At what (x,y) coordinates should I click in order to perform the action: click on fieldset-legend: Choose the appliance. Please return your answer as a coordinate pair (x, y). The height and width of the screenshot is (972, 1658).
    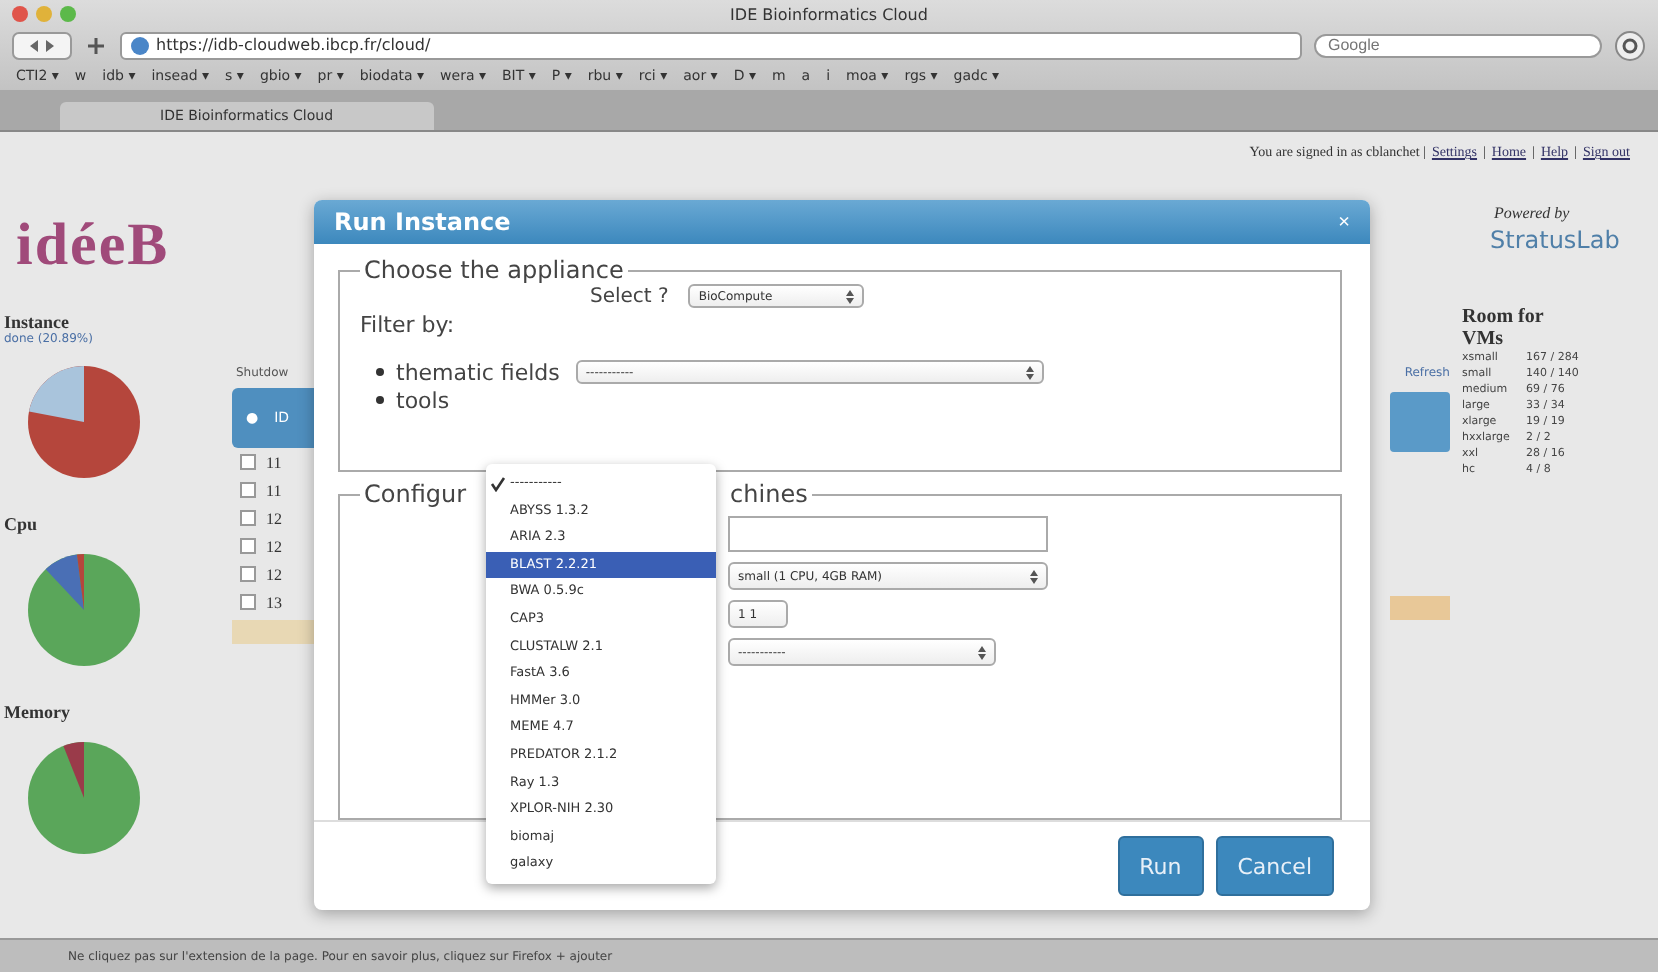
    Looking at the image, I should click on (494, 270).